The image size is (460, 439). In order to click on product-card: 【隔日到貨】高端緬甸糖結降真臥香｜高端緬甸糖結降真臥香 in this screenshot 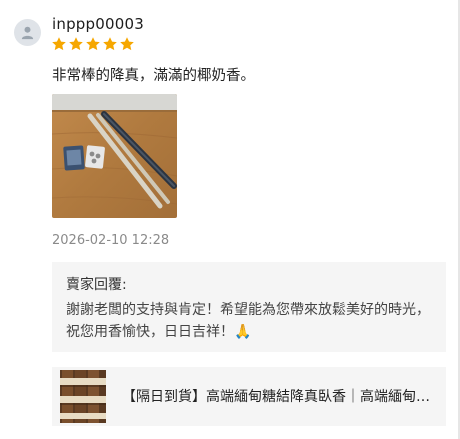, I will do `click(249, 396)`.